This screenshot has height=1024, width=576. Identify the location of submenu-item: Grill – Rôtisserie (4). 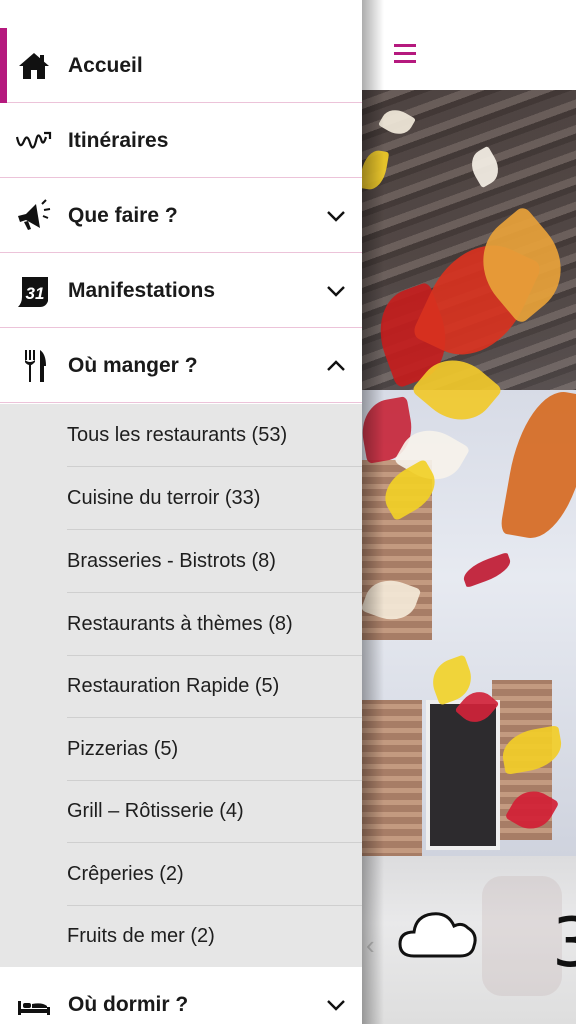
(214, 811).